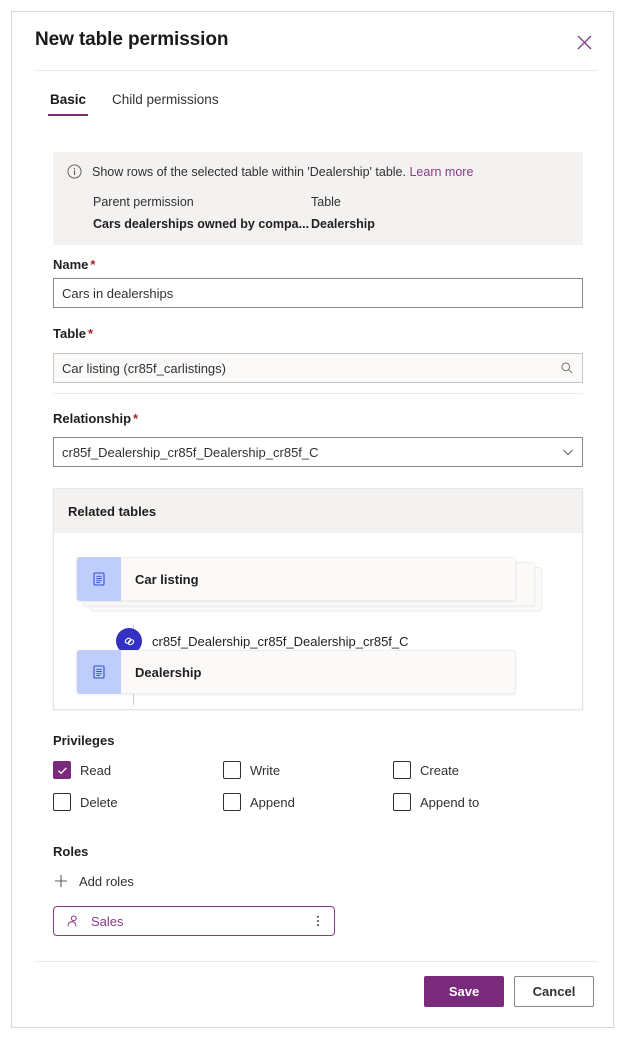 The height and width of the screenshot is (1040, 625). What do you see at coordinates (74, 173) in the screenshot?
I see `info-icon` at bounding box center [74, 173].